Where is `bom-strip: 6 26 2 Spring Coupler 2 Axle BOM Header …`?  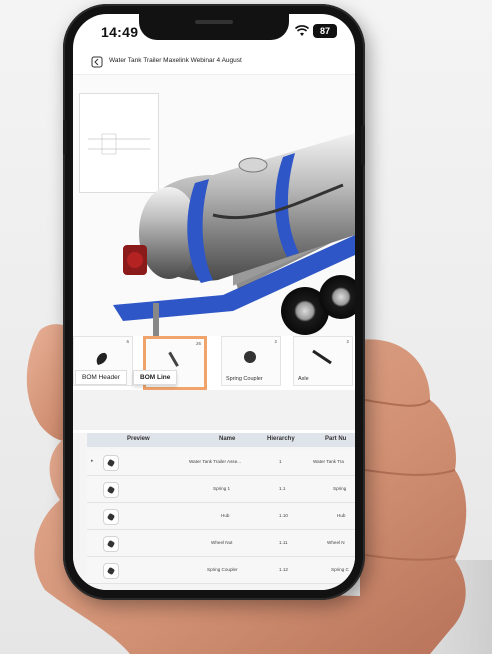
bom-strip: 6 26 2 Spring Coupler 2 Axle BOM Header … is located at coordinates (214, 363).